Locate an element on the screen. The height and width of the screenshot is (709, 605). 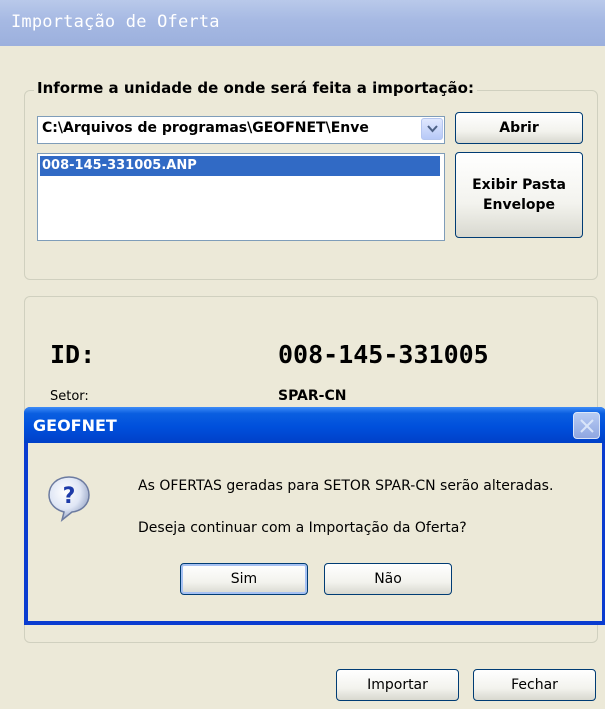
open-button: Abrir is located at coordinates (519, 128).